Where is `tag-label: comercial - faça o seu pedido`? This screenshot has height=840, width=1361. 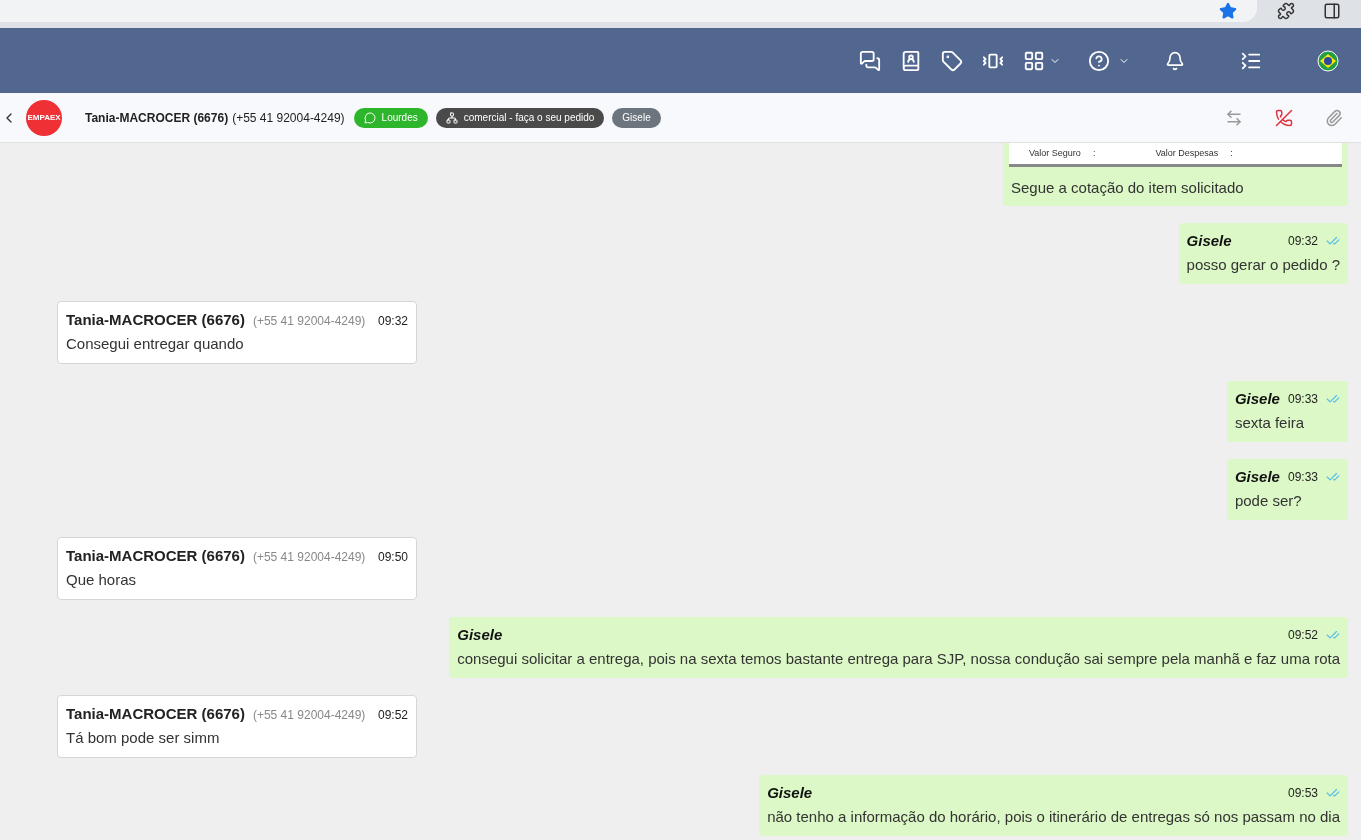
tag-label: comercial - faça o seu pedido is located at coordinates (529, 118).